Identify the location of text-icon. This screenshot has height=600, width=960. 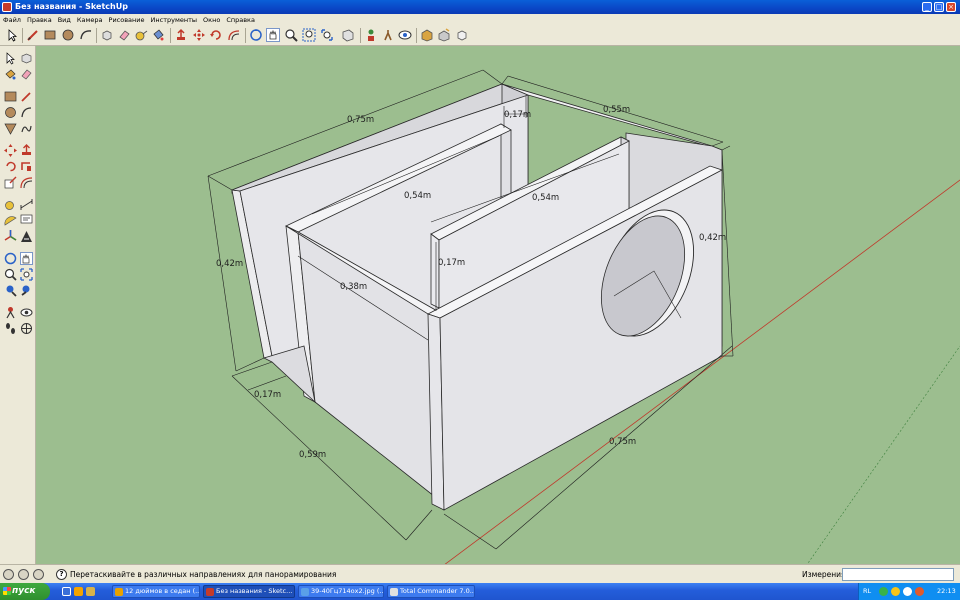
(26, 220).